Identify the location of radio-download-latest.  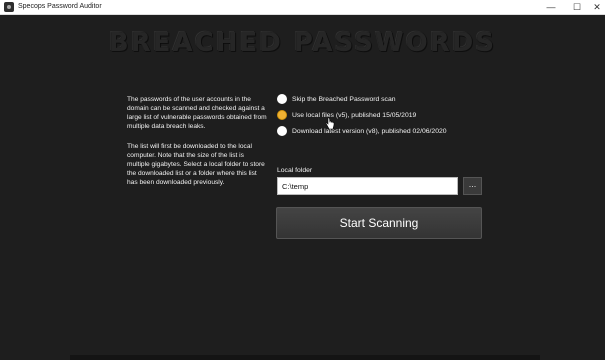
(282, 131).